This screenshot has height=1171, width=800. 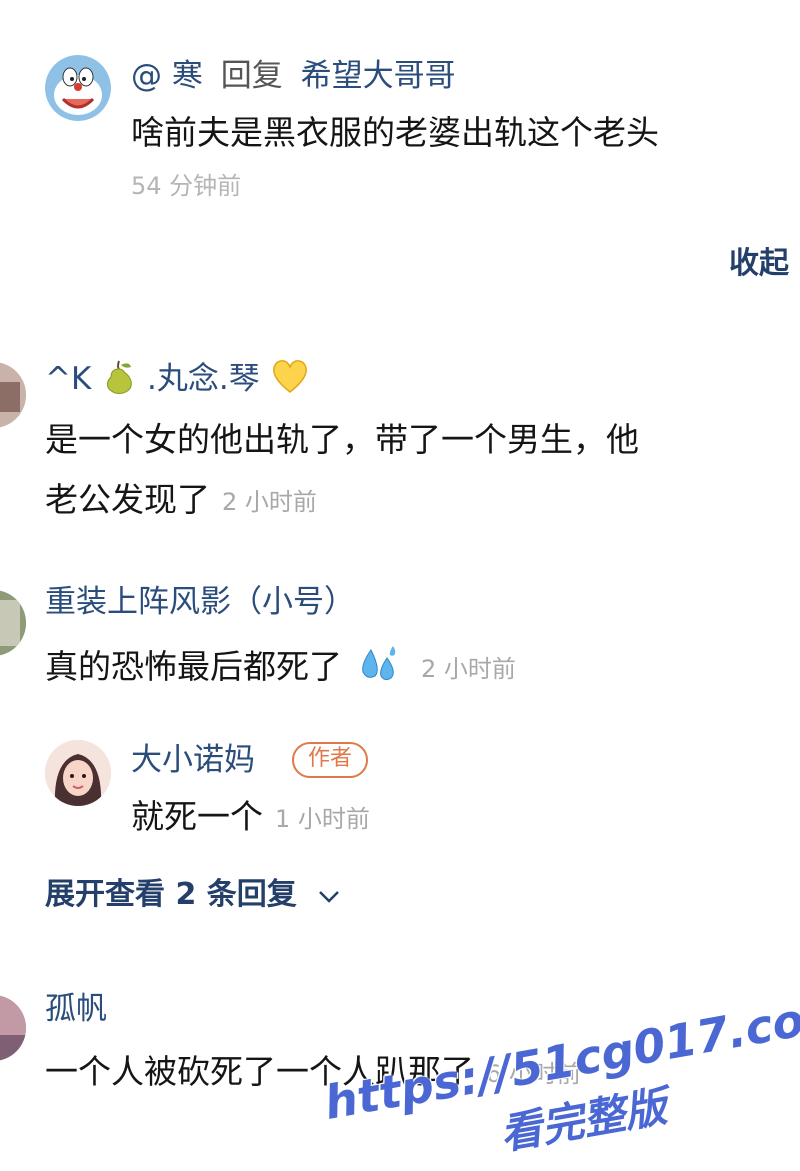 What do you see at coordinates (186, 186) in the screenshot?
I see `comment-time: 54 分钟前` at bounding box center [186, 186].